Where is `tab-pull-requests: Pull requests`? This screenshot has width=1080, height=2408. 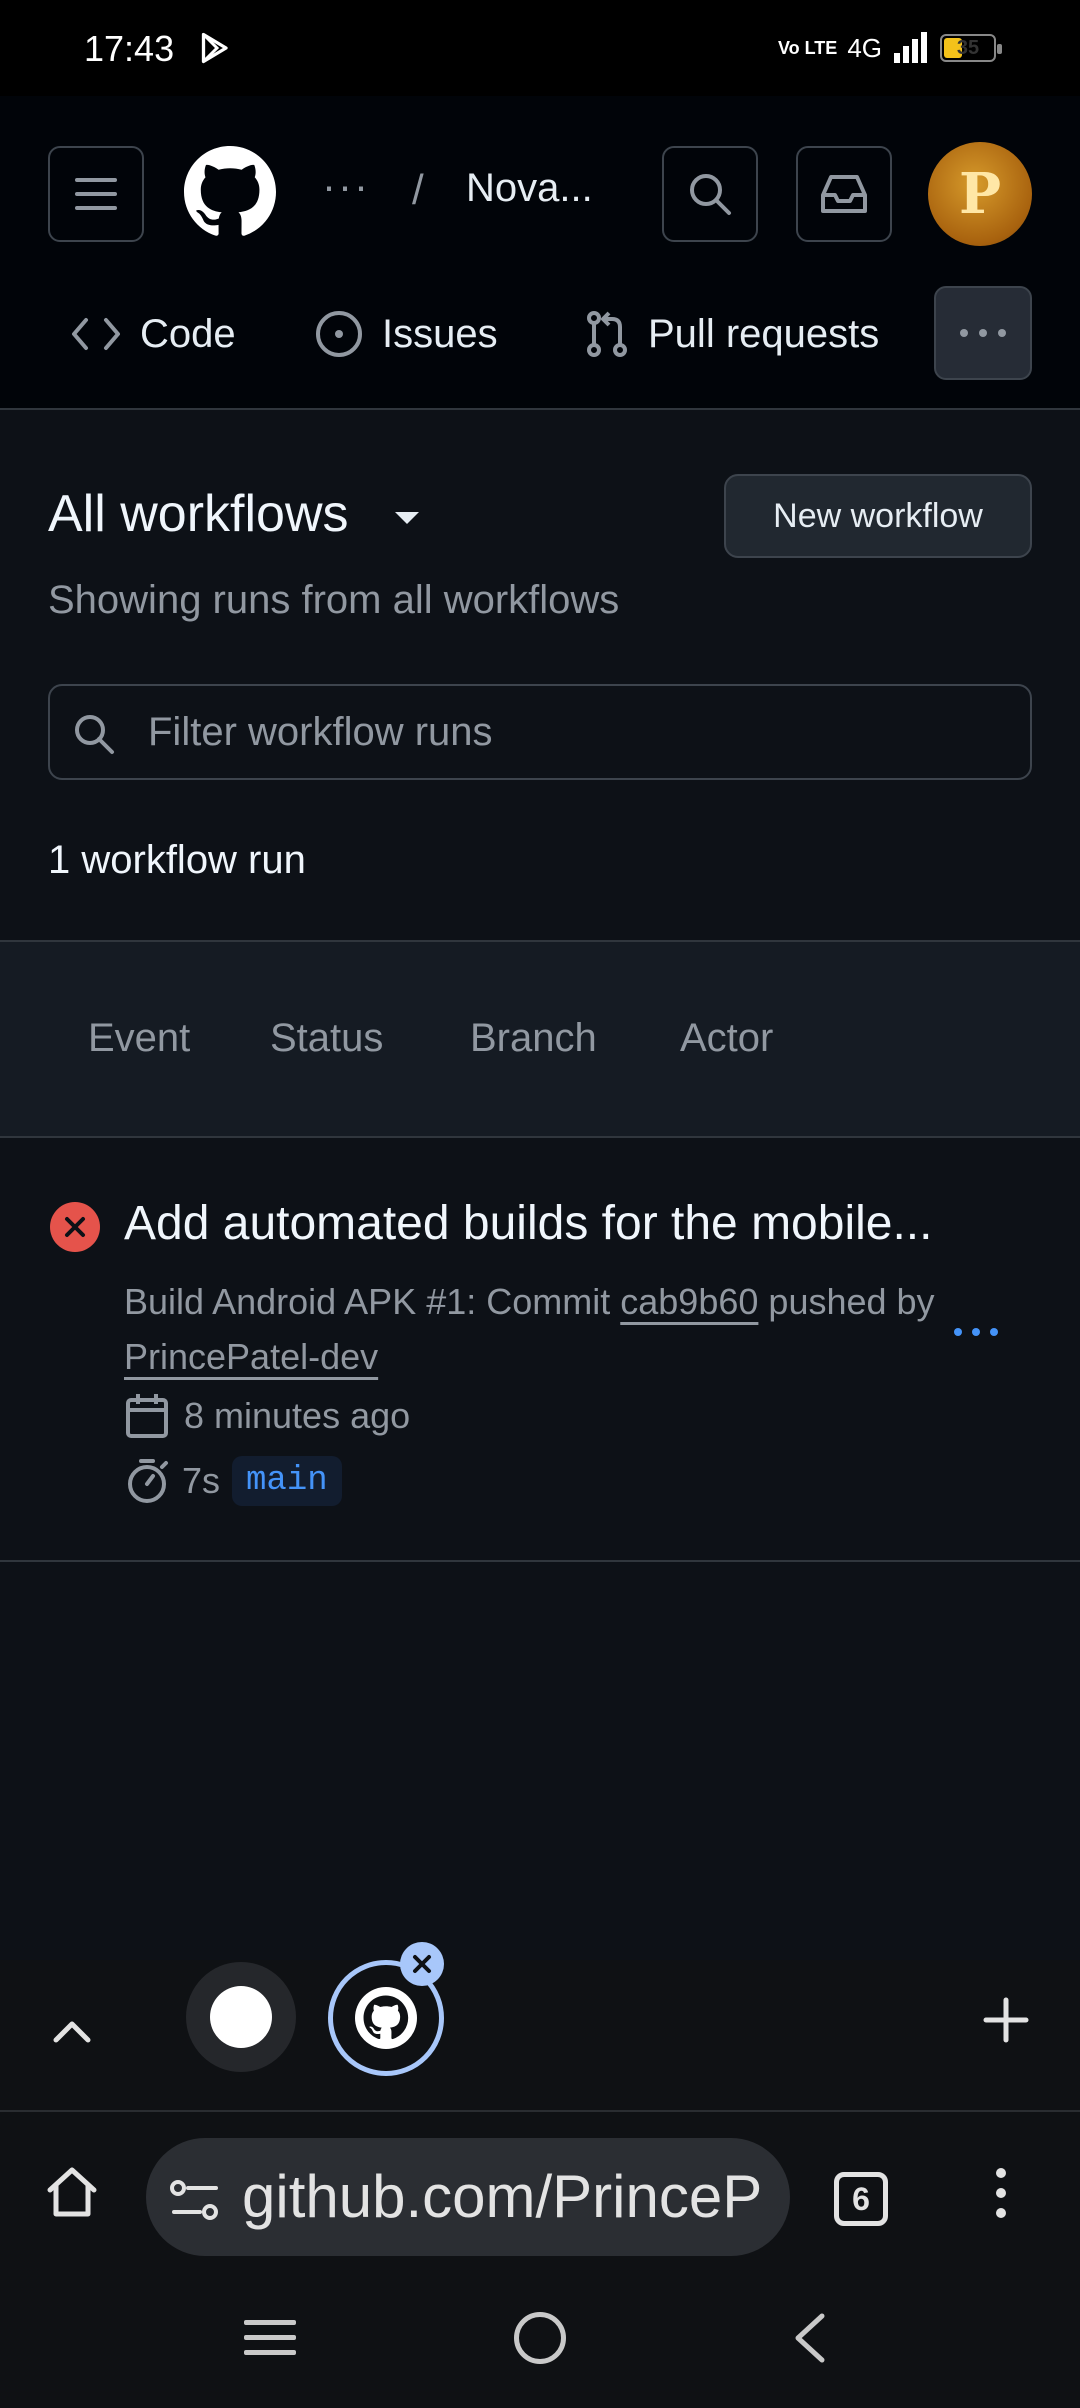
tab-pull-requests: Pull requests is located at coordinates (731, 334).